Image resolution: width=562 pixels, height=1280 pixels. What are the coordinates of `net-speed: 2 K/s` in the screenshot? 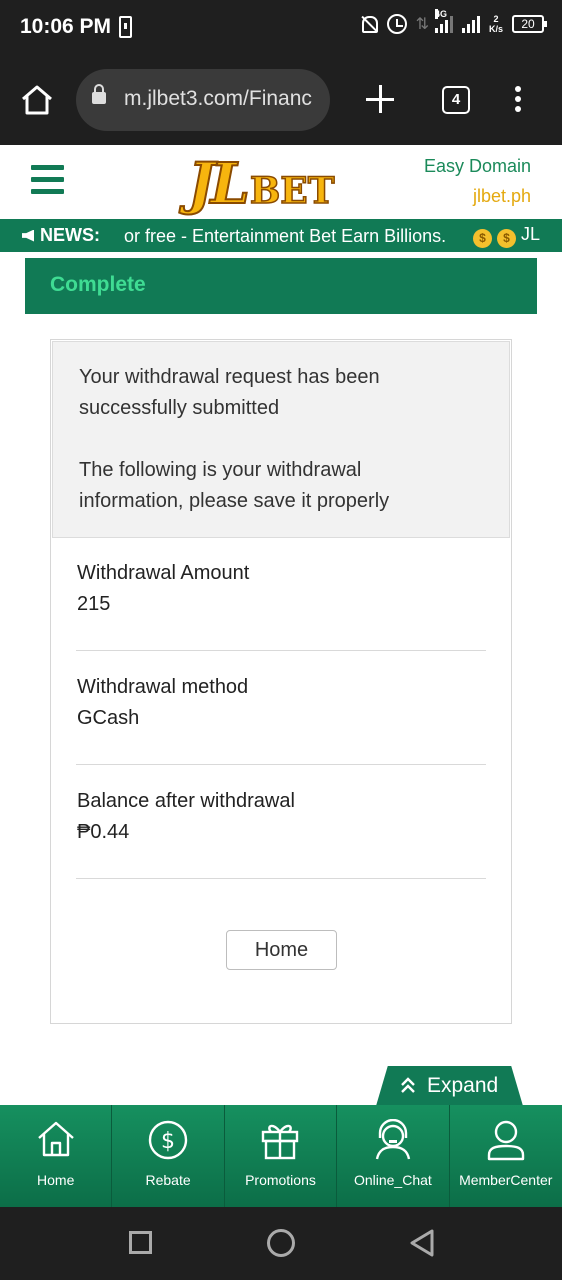 It's located at (496, 24).